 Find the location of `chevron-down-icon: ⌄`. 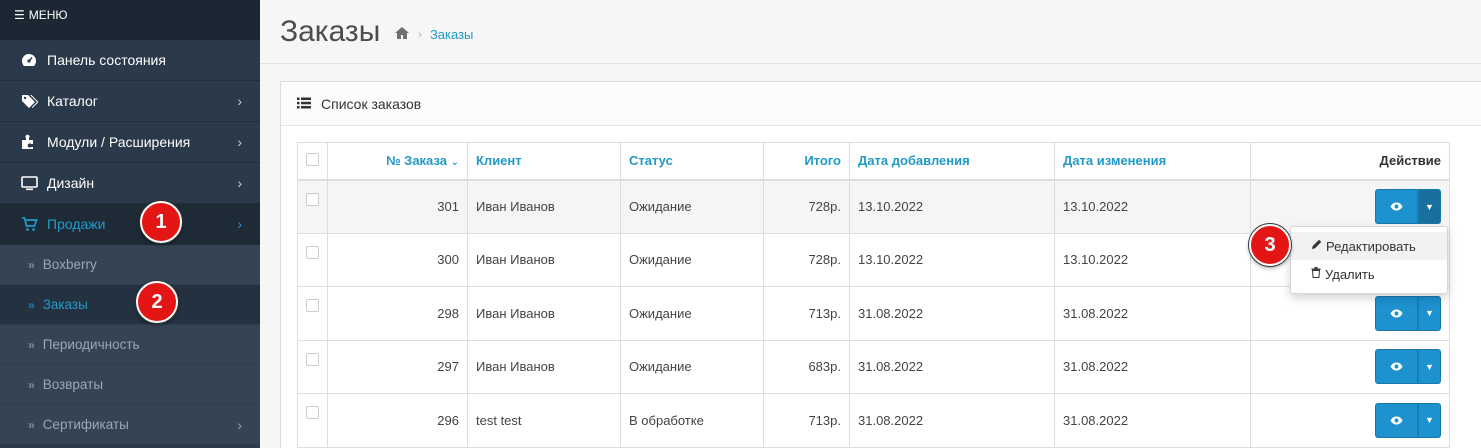

chevron-down-icon: ⌄ is located at coordinates (454, 163).